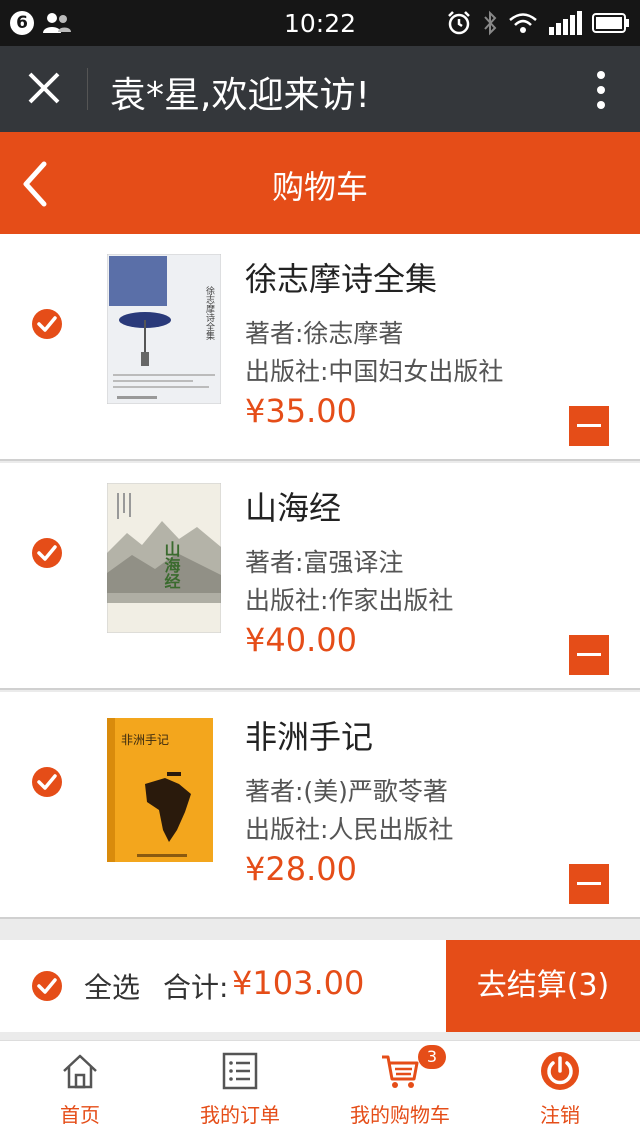  What do you see at coordinates (301, 869) in the screenshot?
I see `book-price: ¥28.00` at bounding box center [301, 869].